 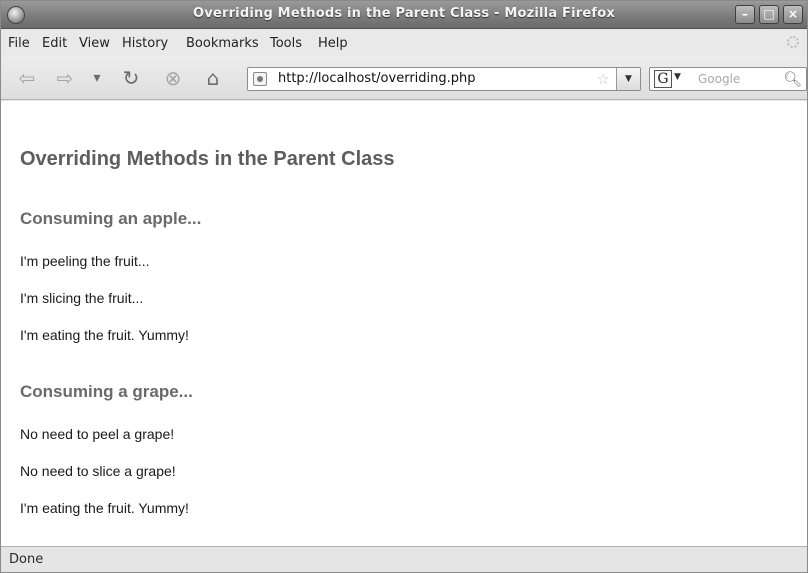 I want to click on engine-dropdown-icon: ▼, so click(x=677, y=77).